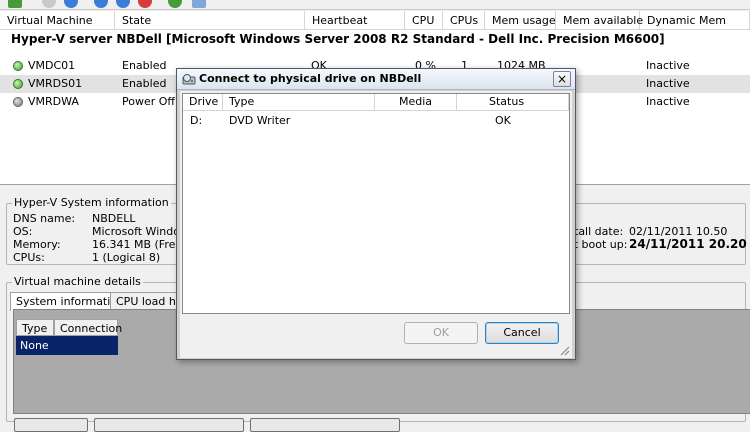  I want to click on column-header-state: State, so click(210, 20).